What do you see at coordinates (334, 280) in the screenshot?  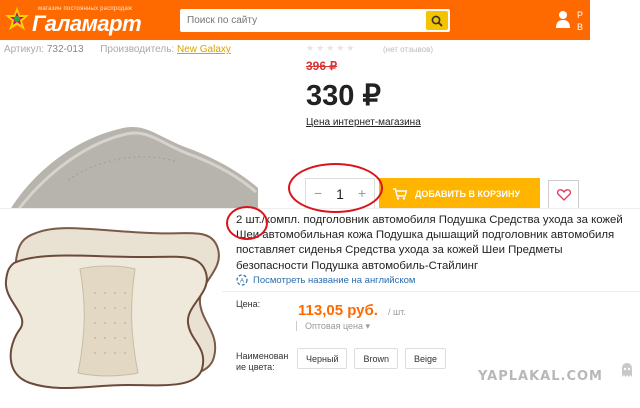 I see `translate-label: Посмотреть название на английском` at bounding box center [334, 280].